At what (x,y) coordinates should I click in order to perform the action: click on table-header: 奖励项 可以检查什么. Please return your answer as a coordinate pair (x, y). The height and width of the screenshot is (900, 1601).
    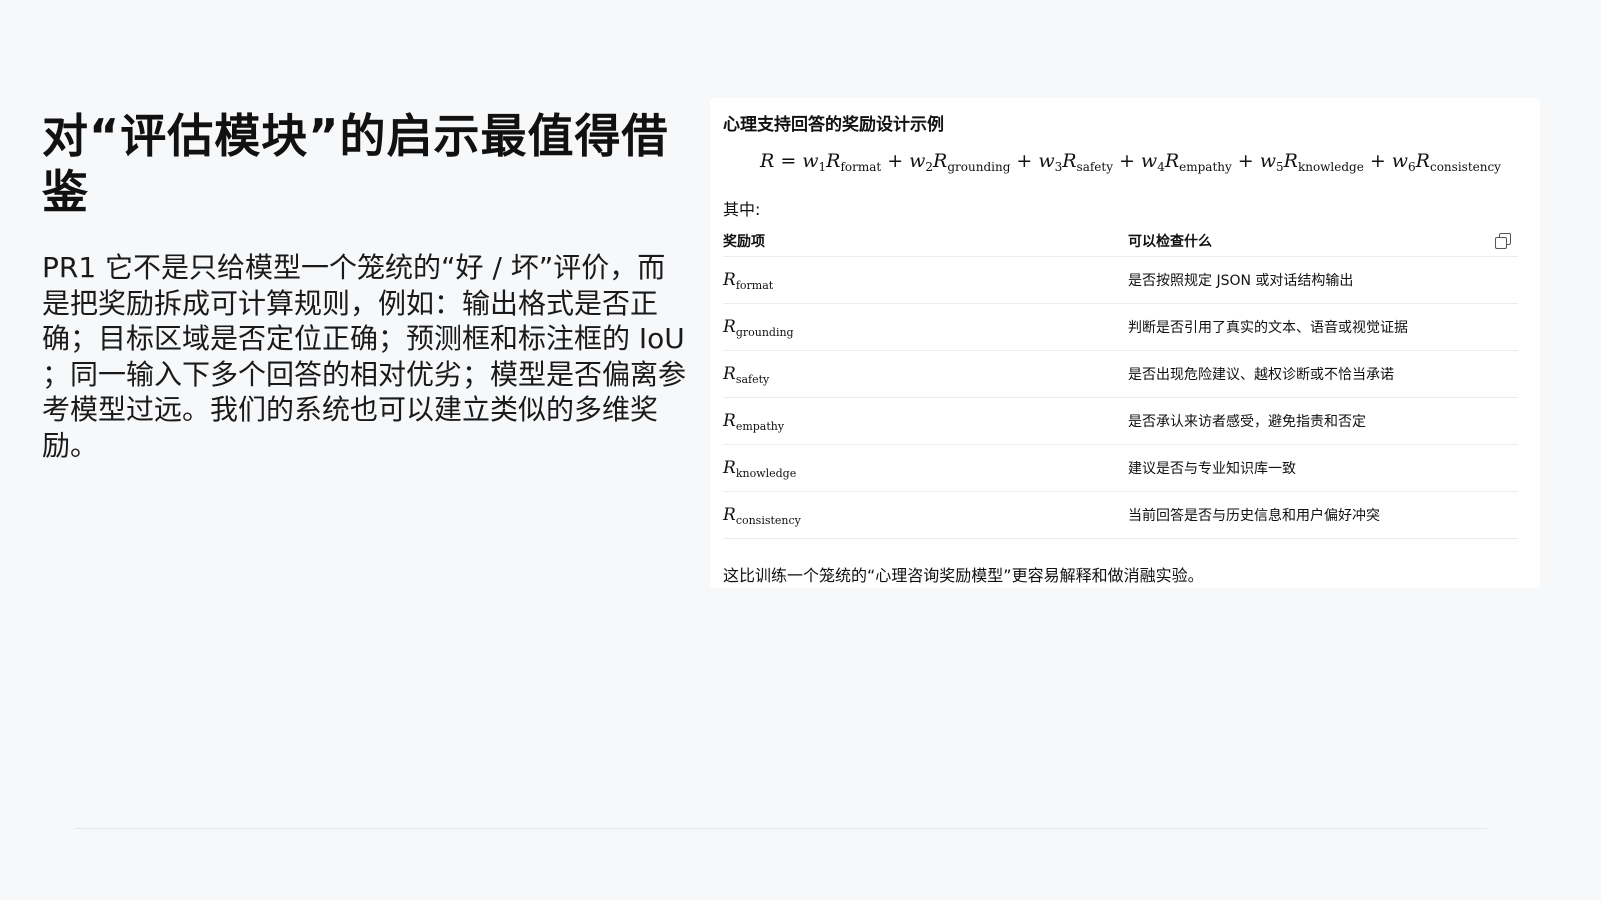
    Looking at the image, I should click on (1120, 241).